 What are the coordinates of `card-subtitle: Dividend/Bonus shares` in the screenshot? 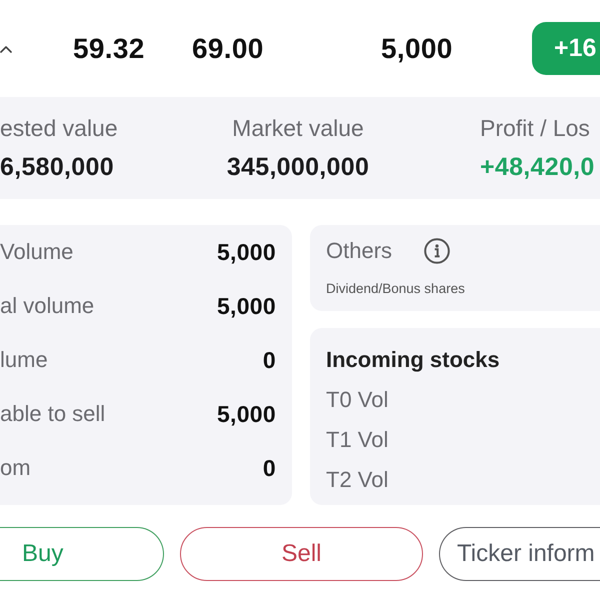 It's located at (395, 289).